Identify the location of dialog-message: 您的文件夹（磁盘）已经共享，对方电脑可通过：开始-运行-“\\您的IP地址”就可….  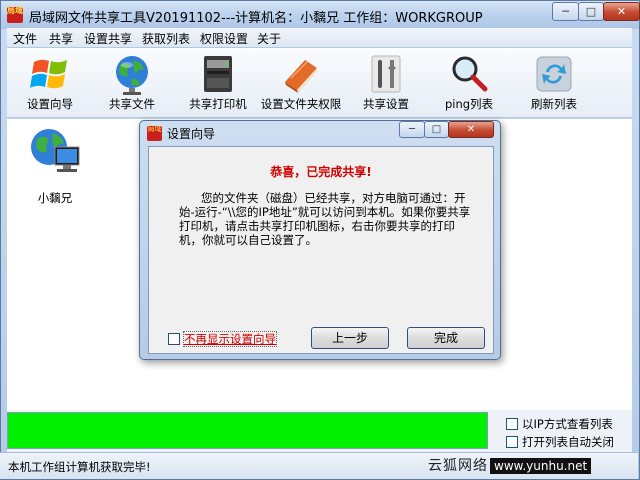
(325, 219).